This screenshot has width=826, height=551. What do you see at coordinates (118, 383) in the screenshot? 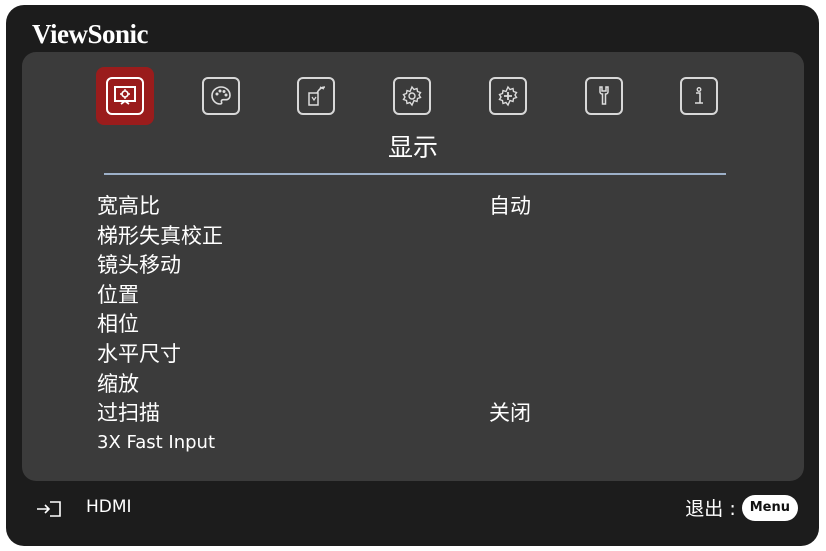
I see `menu-item-label: 缩放` at bounding box center [118, 383].